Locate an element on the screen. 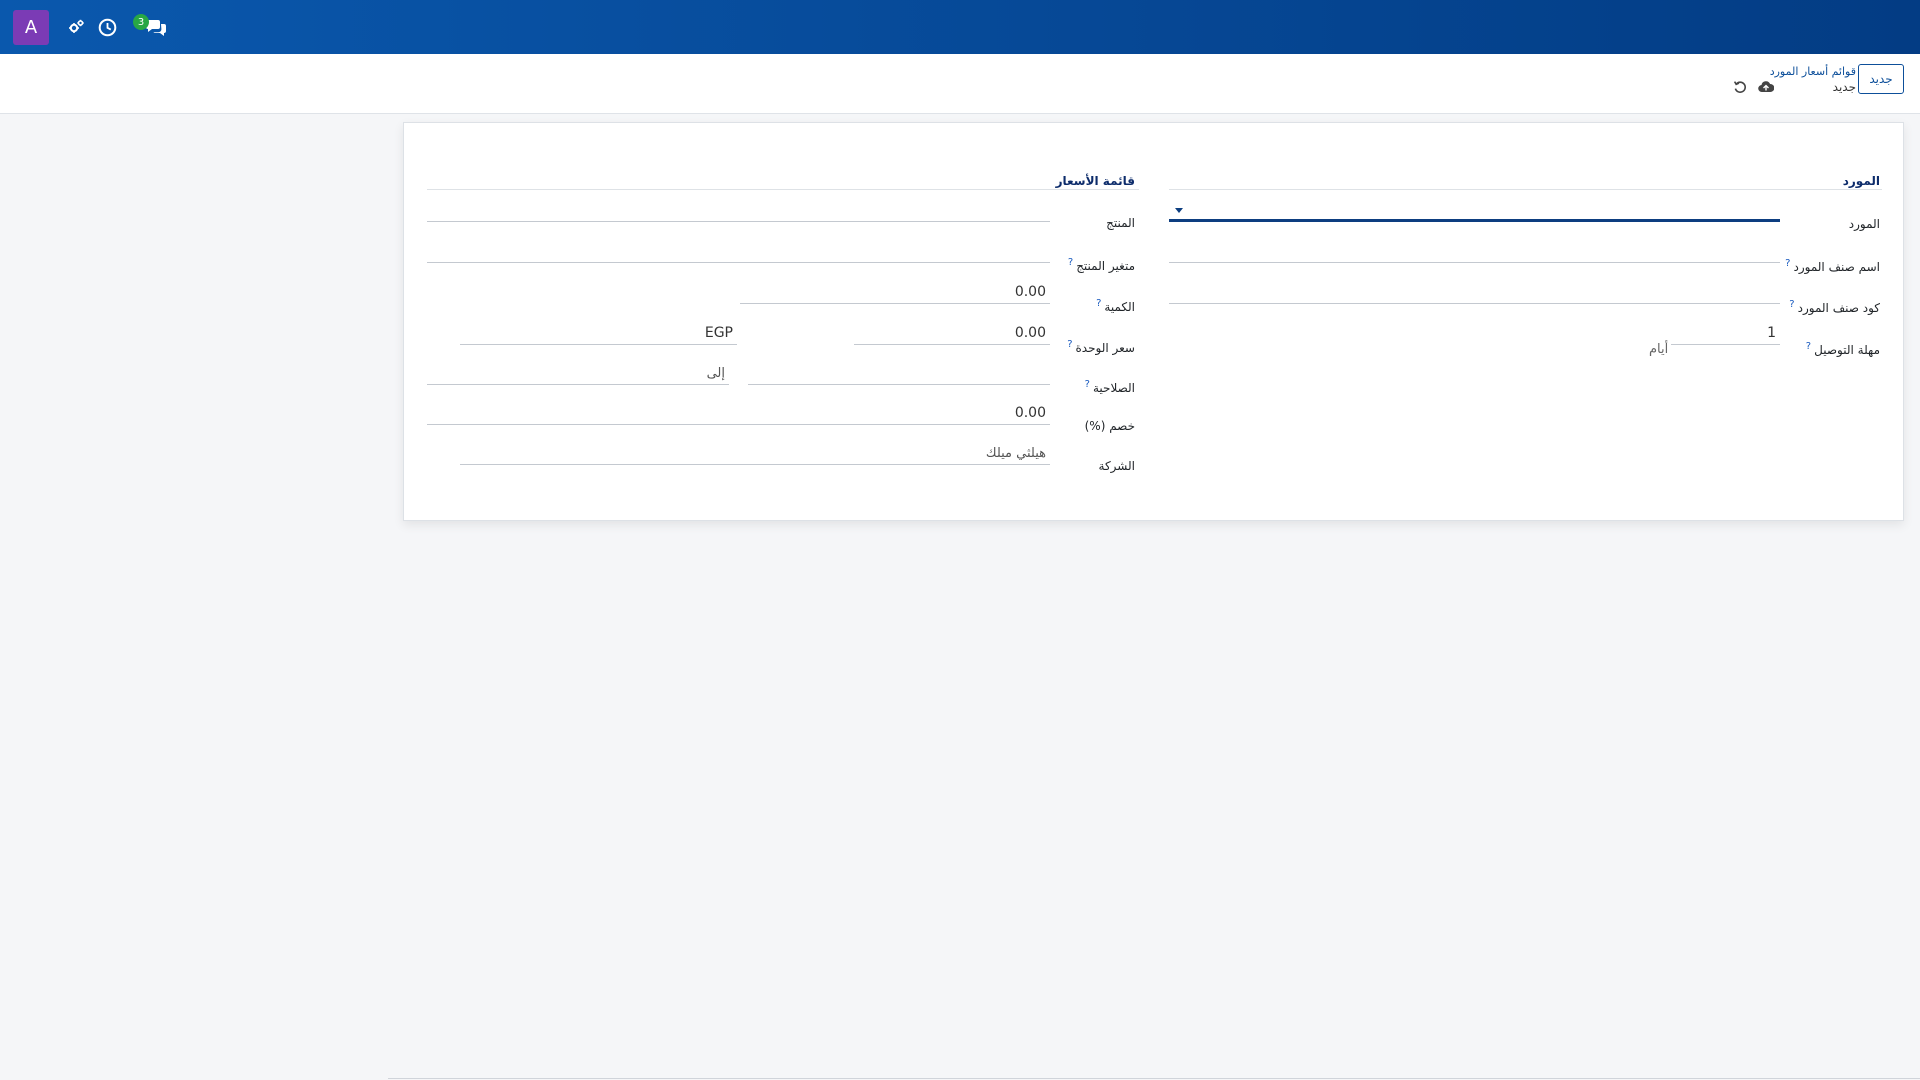  quantity-value: 0.00 is located at coordinates (1030, 292).